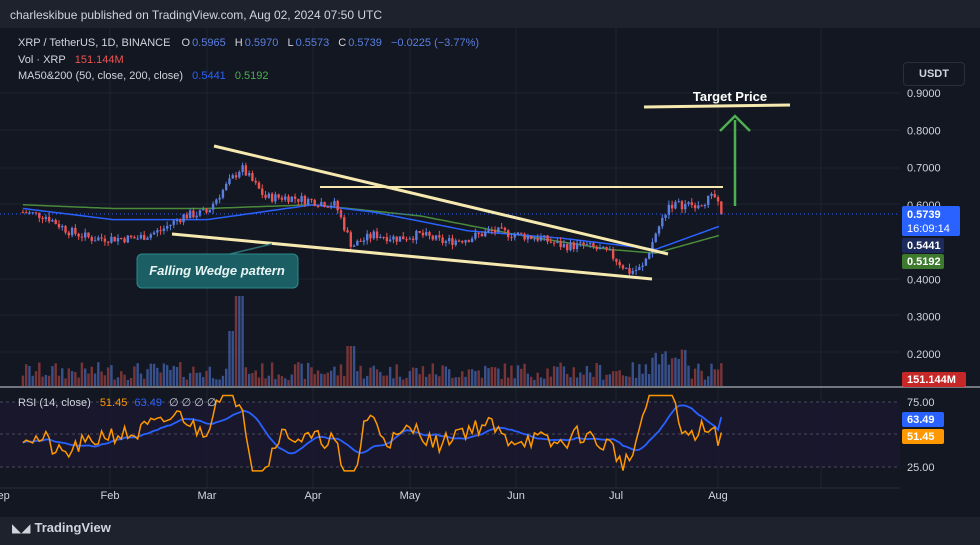  What do you see at coordinates (312, 496) in the screenshot?
I see `x-tick-label: Apr` at bounding box center [312, 496].